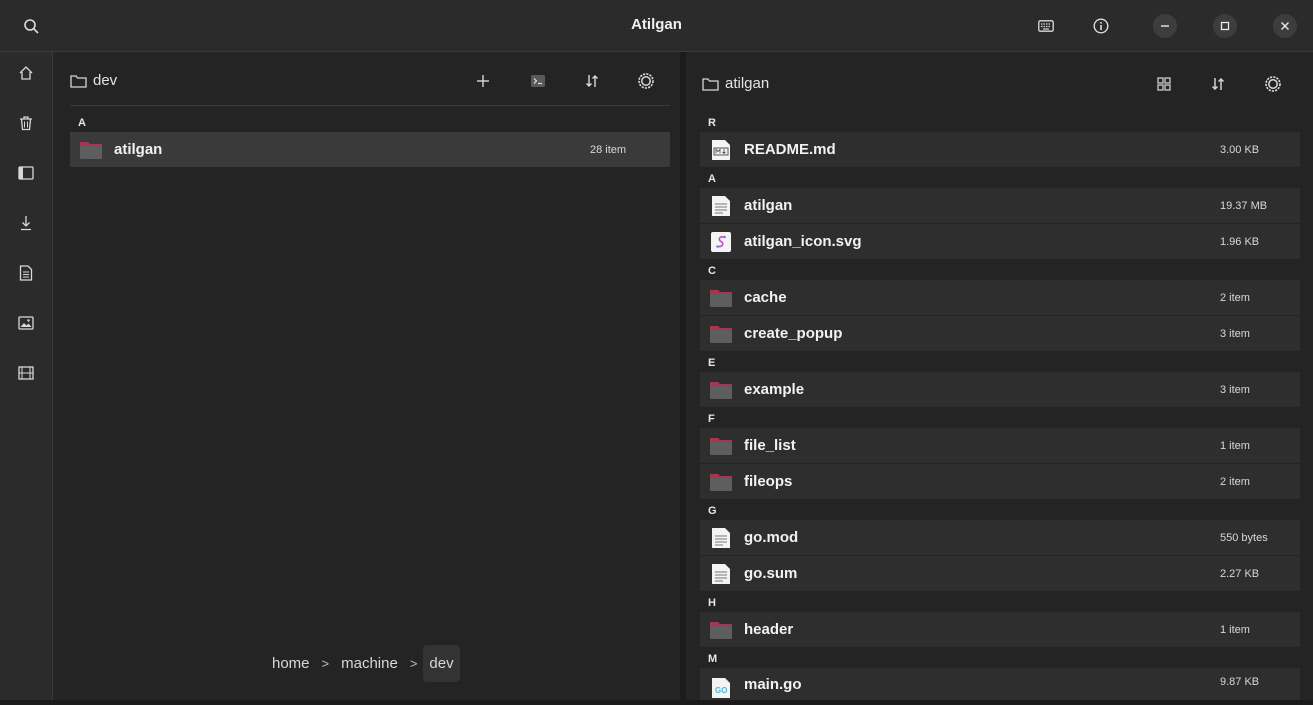 The image size is (1313, 705). I want to click on svg-file-icon, so click(721, 242).